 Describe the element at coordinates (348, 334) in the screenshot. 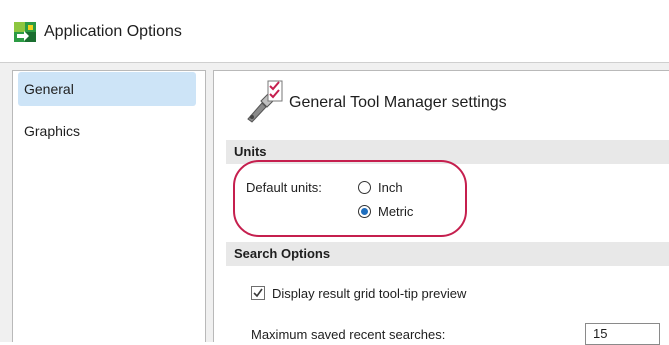

I see `max-saved-searches-label: Maximum saved recent searches:` at that location.